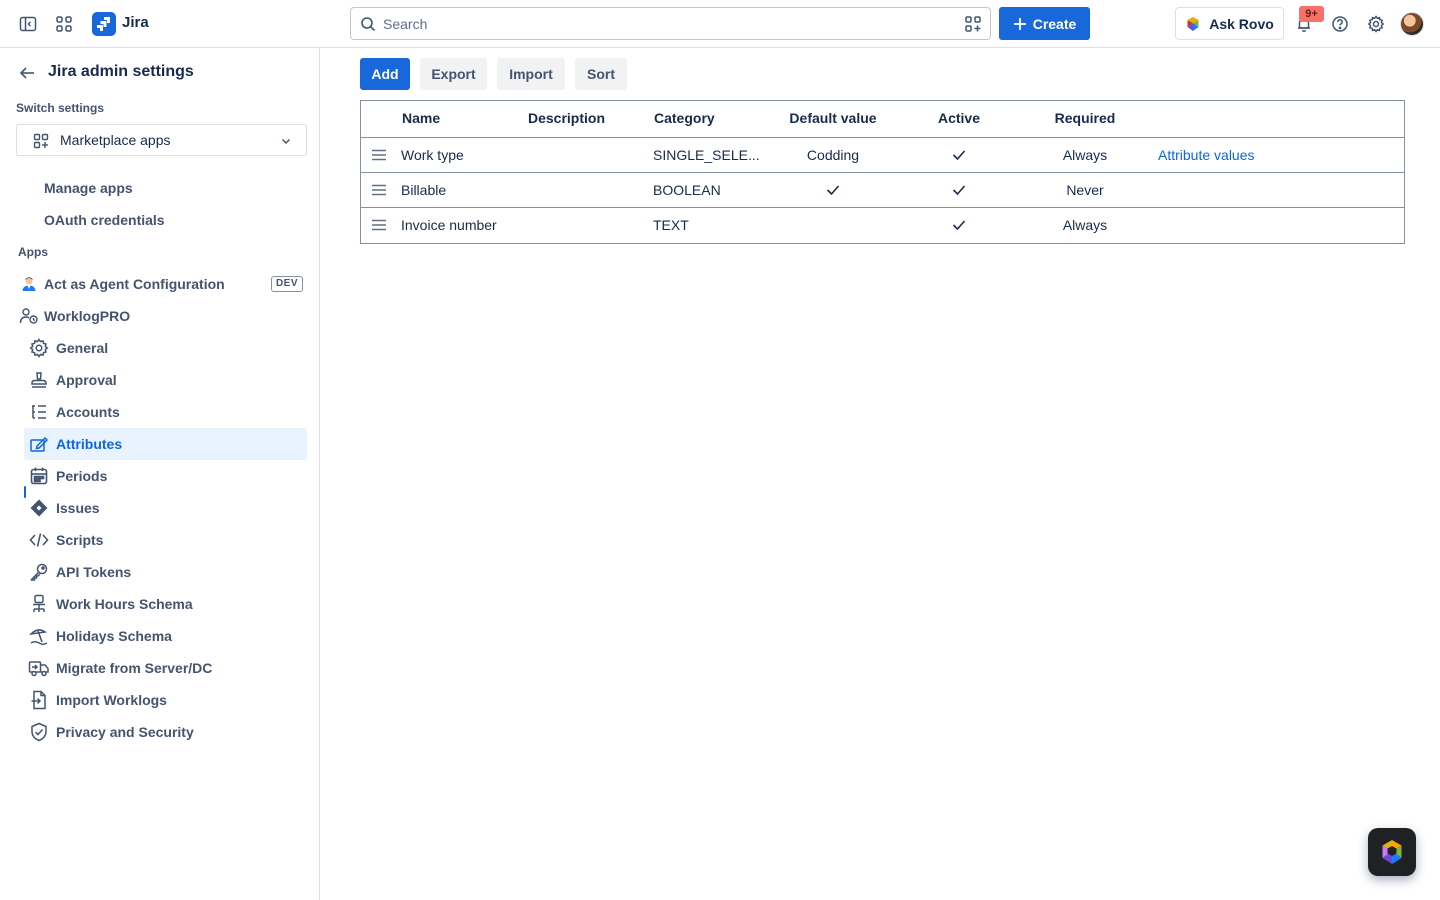 This screenshot has height=900, width=1440. I want to click on sidebar-item-approval: Approval, so click(165, 380).